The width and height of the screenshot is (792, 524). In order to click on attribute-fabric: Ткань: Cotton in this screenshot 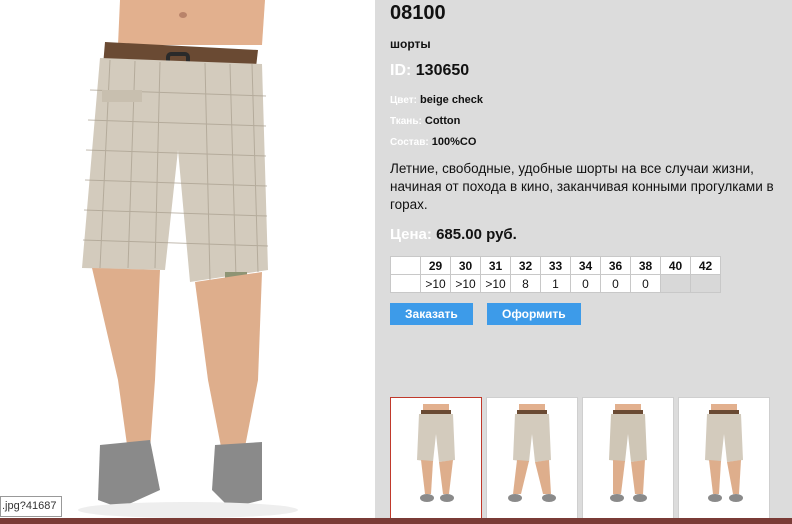, I will do `click(425, 121)`.